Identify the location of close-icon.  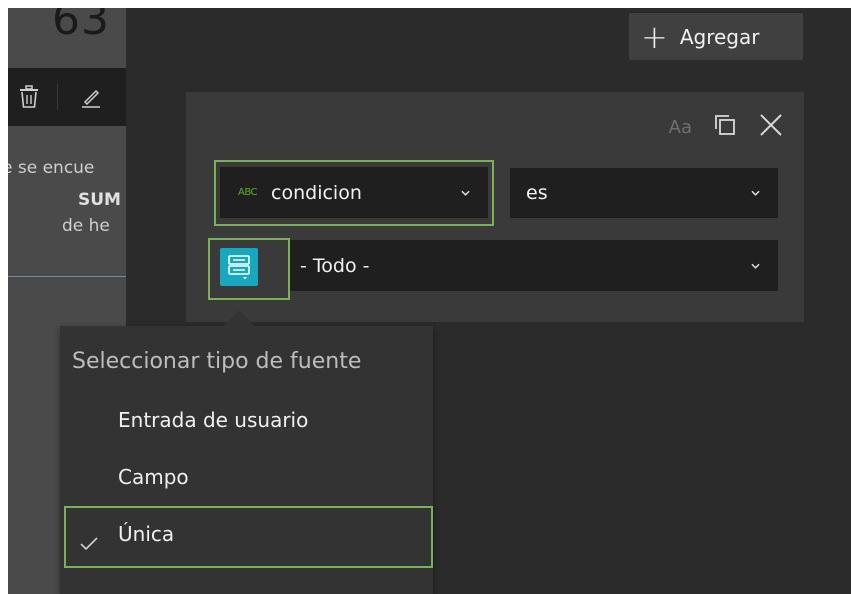
(771, 127).